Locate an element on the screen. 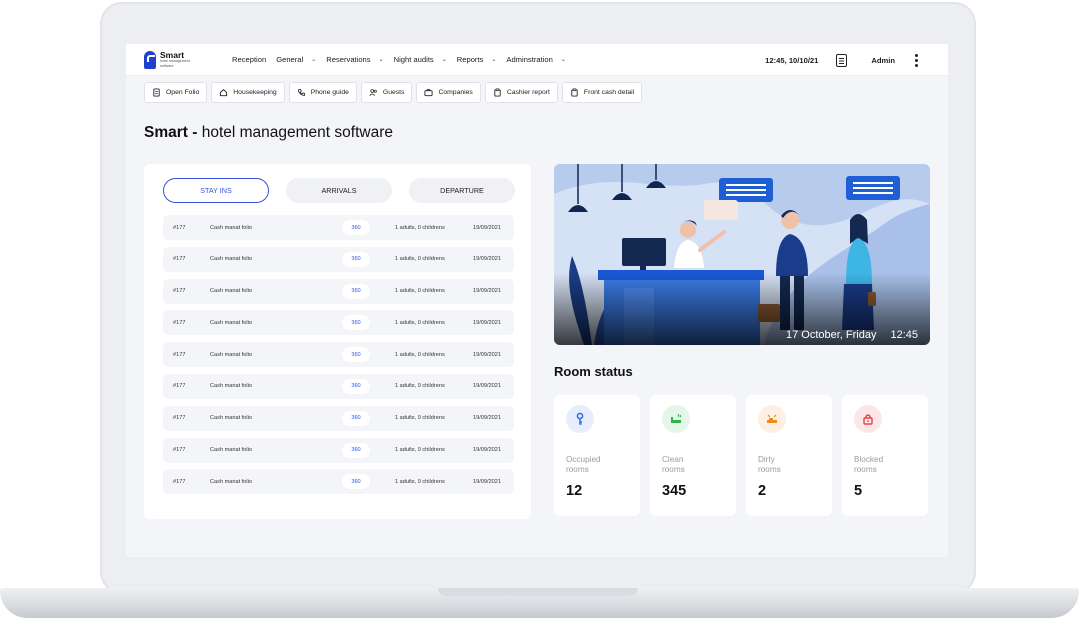  reception-illustration: 17 October, Friday 12:45 is located at coordinates (742, 254).